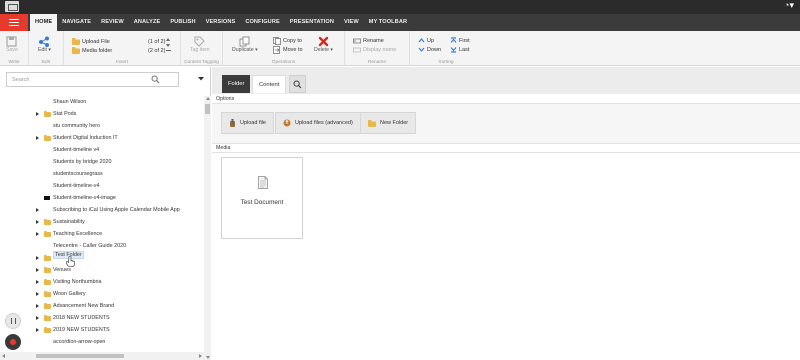  I want to click on upload-file-button: Upload file, so click(247, 123).